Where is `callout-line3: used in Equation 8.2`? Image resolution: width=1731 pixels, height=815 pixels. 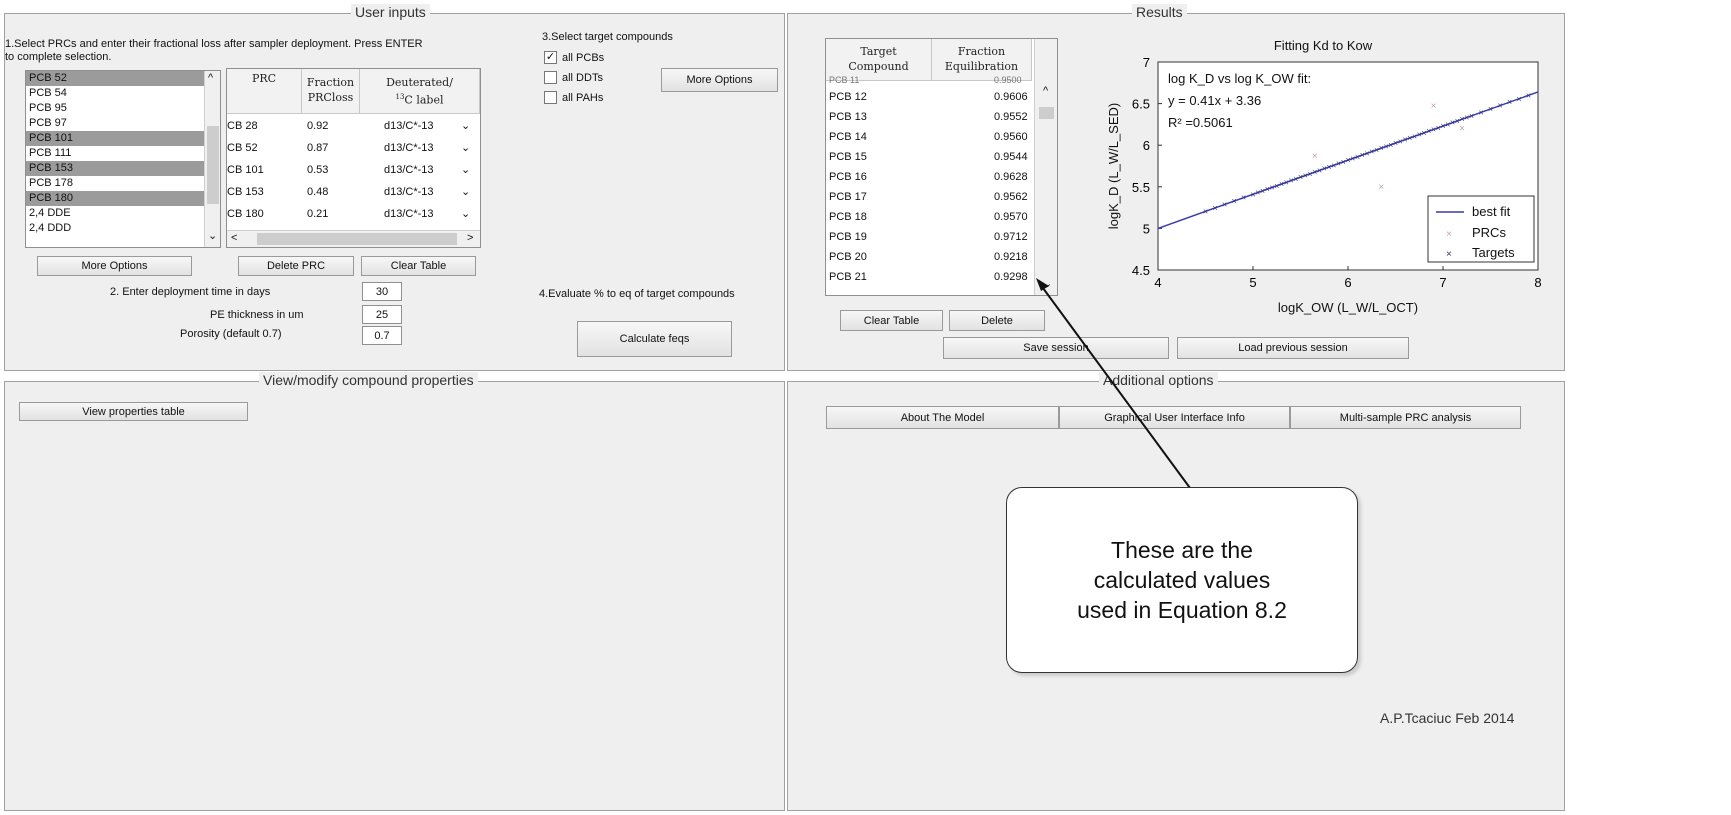
callout-line3: used in Equation 8.2 is located at coordinates (1182, 610).